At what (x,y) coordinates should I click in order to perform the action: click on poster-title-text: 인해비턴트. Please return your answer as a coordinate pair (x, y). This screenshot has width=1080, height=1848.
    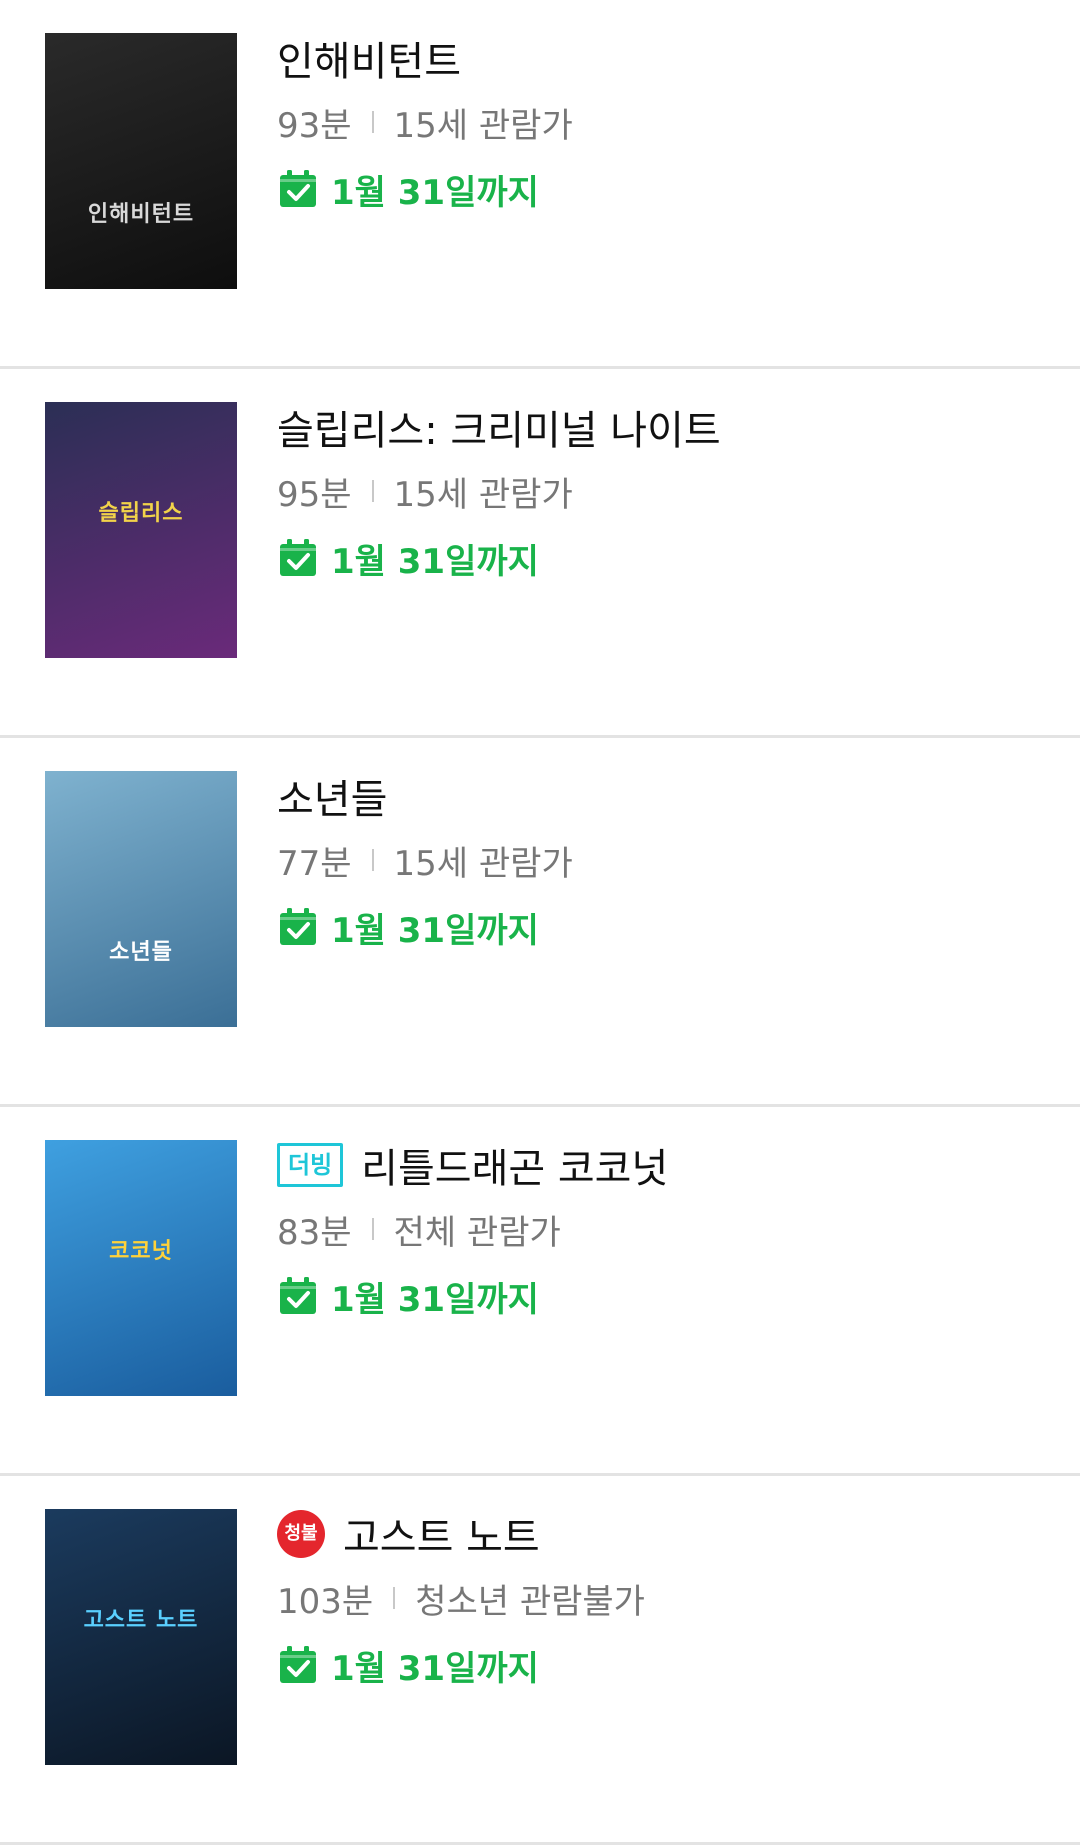
    Looking at the image, I should click on (141, 214).